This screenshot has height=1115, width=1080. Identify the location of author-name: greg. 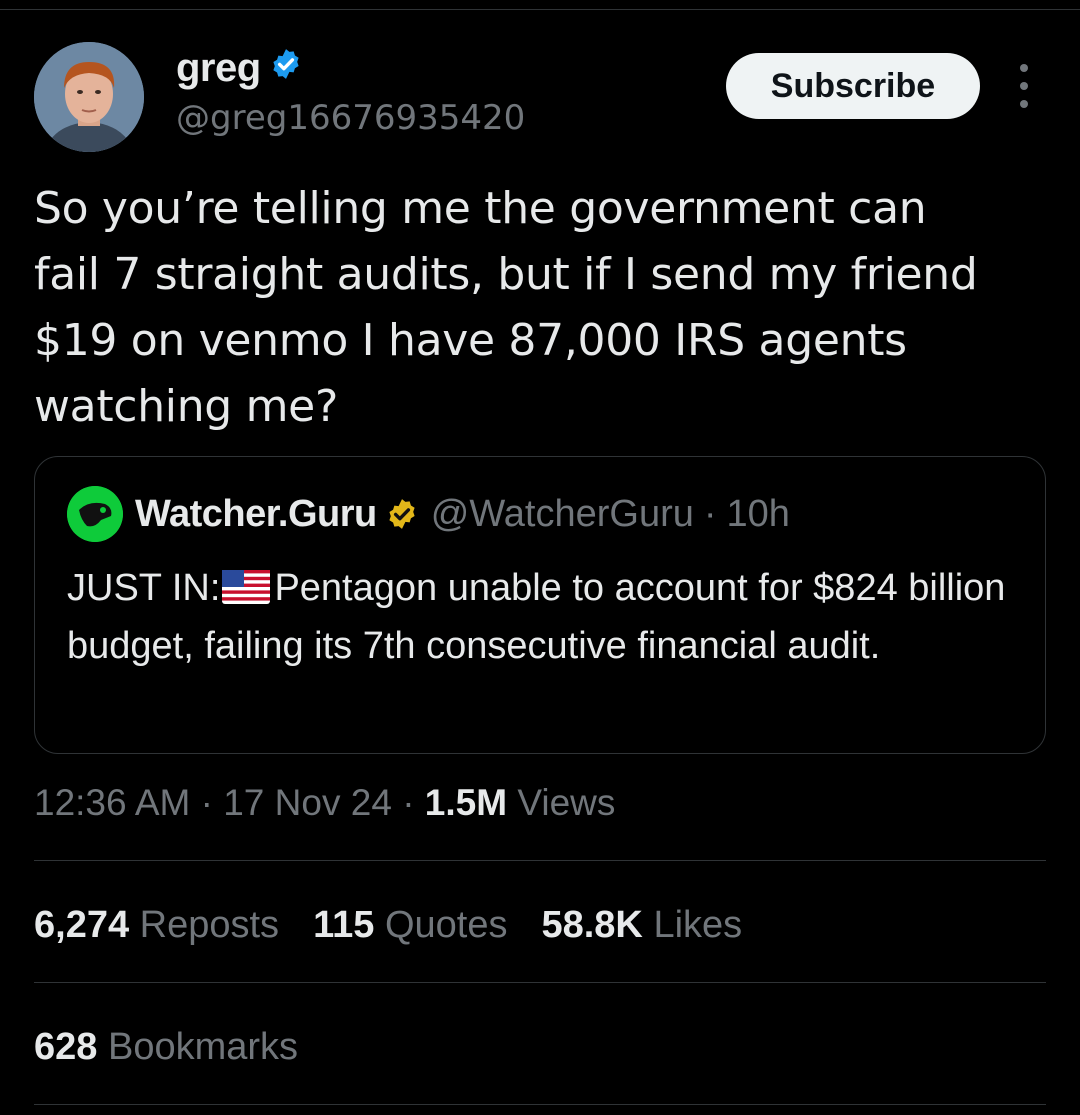
(218, 68).